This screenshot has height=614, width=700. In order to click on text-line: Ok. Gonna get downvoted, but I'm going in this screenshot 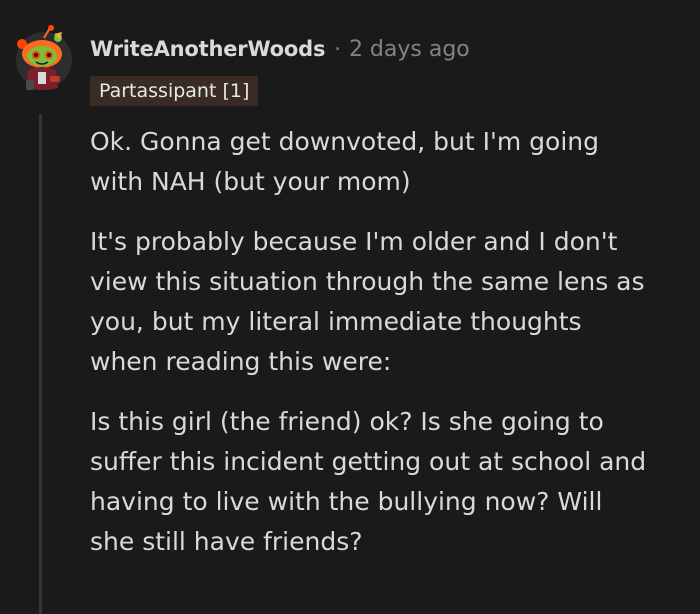, I will do `click(344, 141)`.